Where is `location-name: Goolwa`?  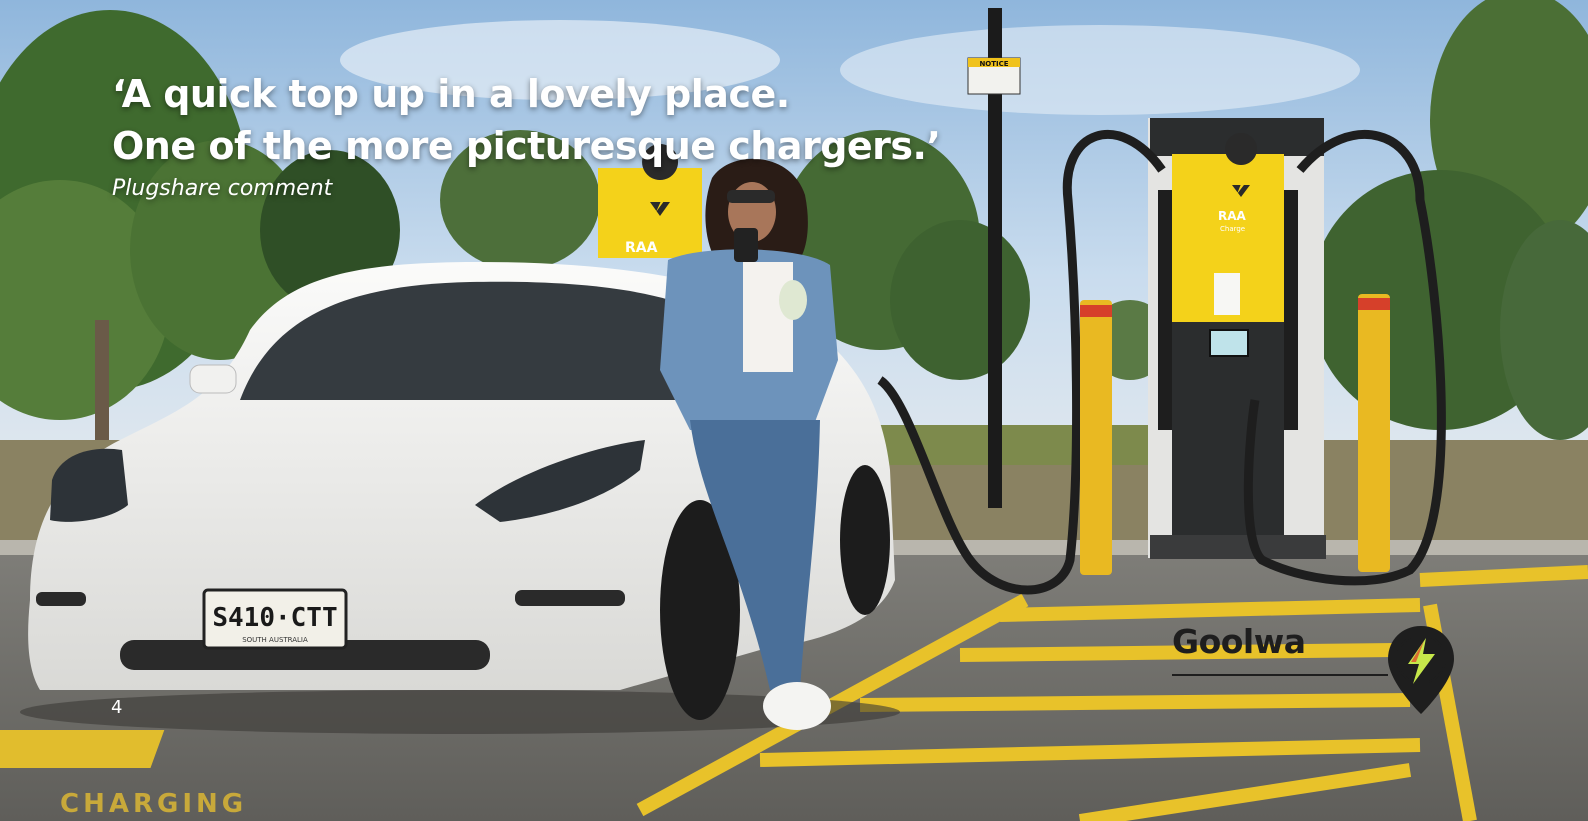 location-name: Goolwa is located at coordinates (1239, 641).